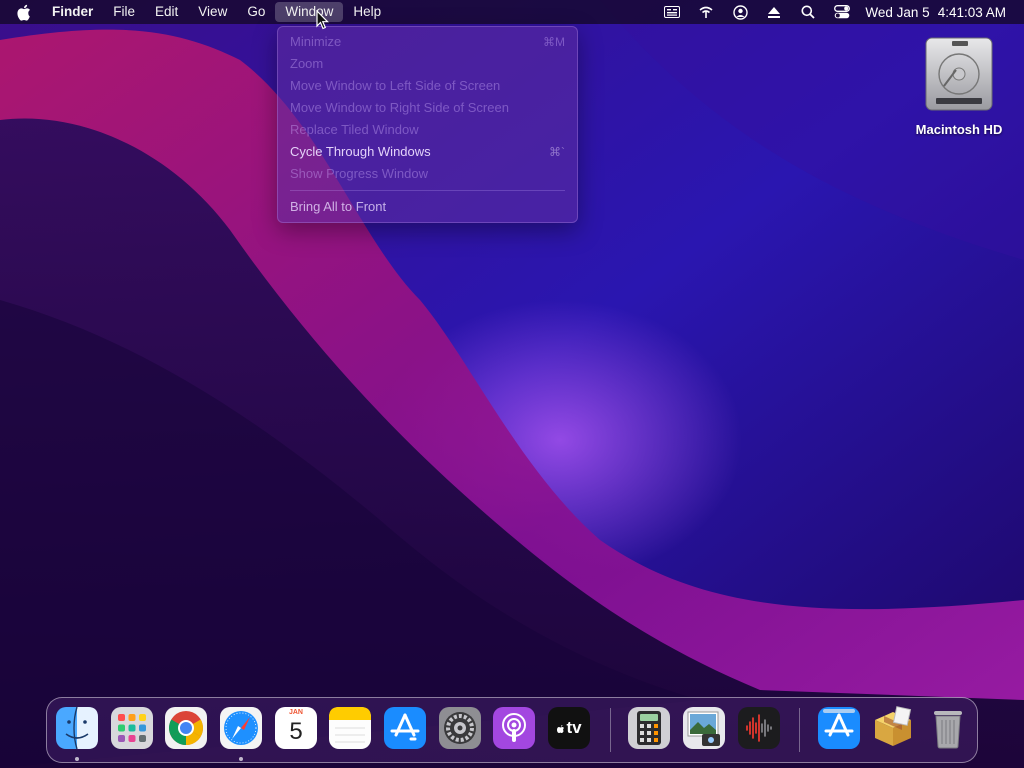 The height and width of the screenshot is (768, 1024). Describe the element at coordinates (897, 12) in the screenshot. I see `clock-date: Wed Jan 5` at that location.